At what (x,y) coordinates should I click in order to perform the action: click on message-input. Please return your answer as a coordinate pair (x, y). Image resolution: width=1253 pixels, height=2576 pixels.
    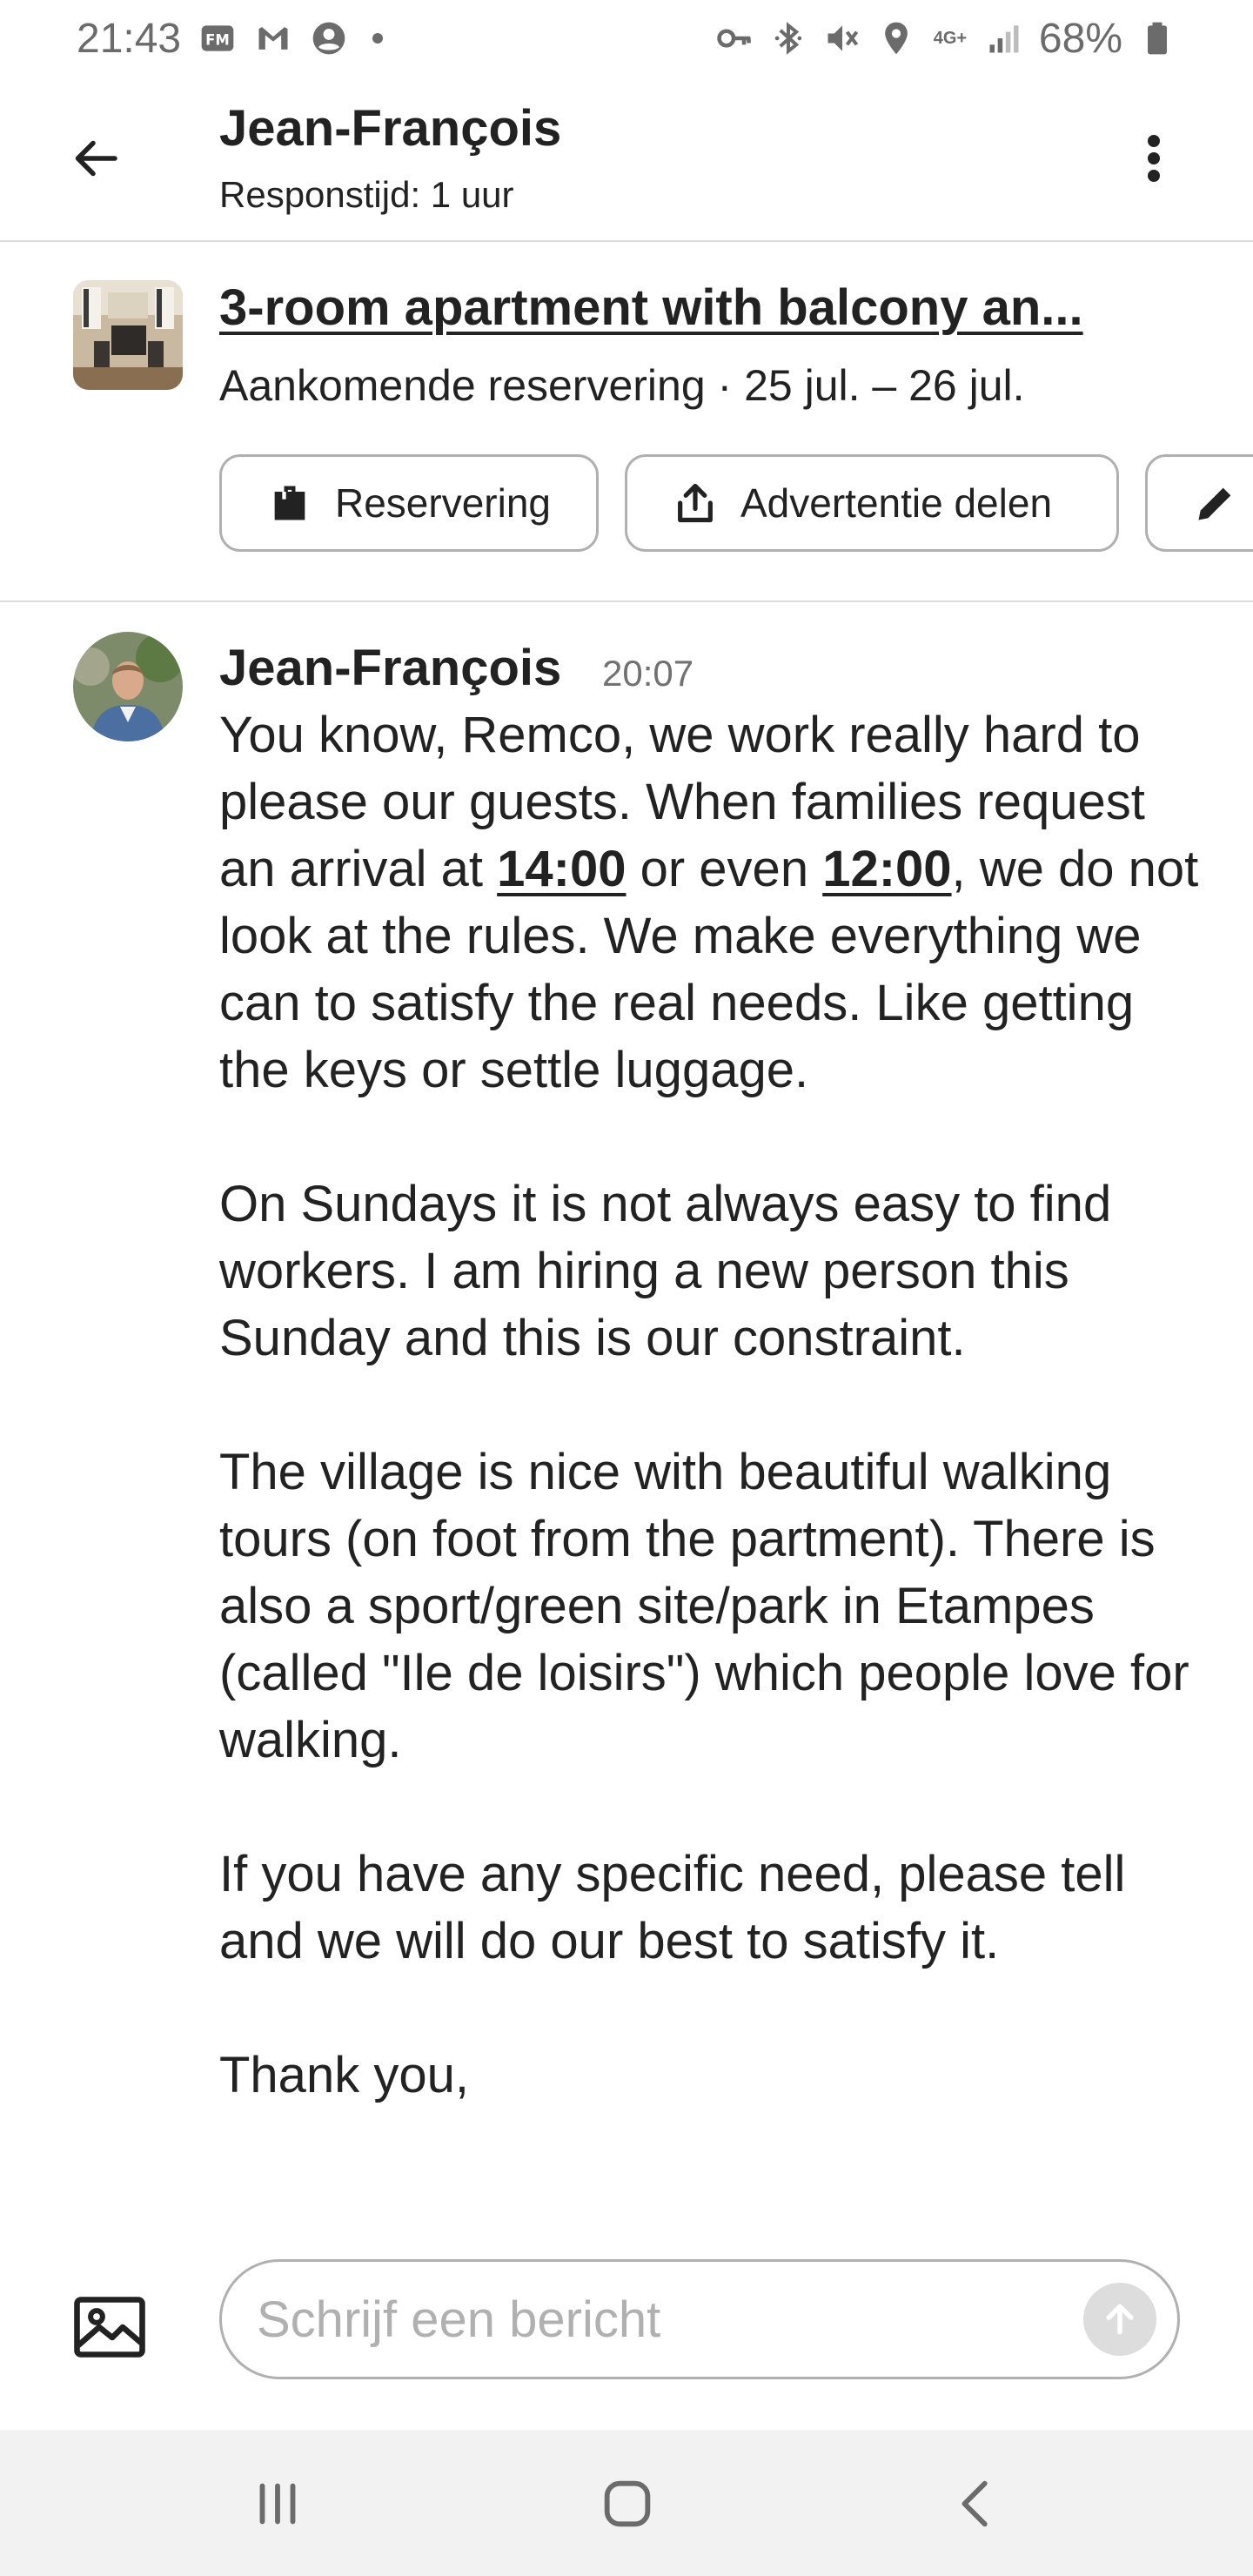
    Looking at the image, I should click on (648, 2319).